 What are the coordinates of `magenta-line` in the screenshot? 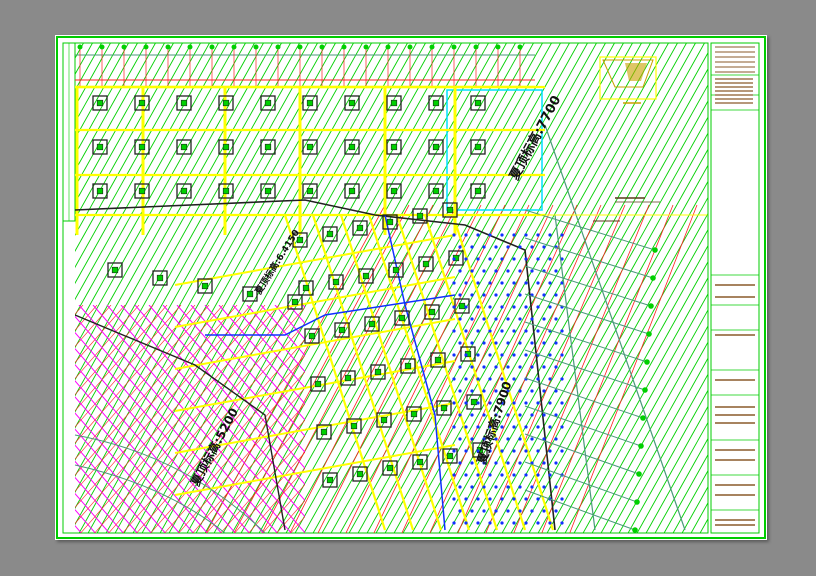 It's located at (148, 448).